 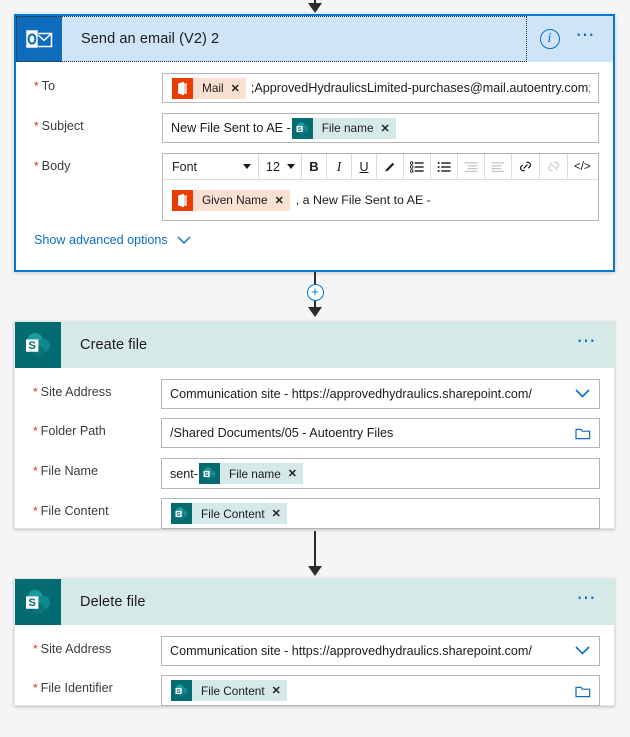 I want to click on text-color-icon, so click(x=390, y=166).